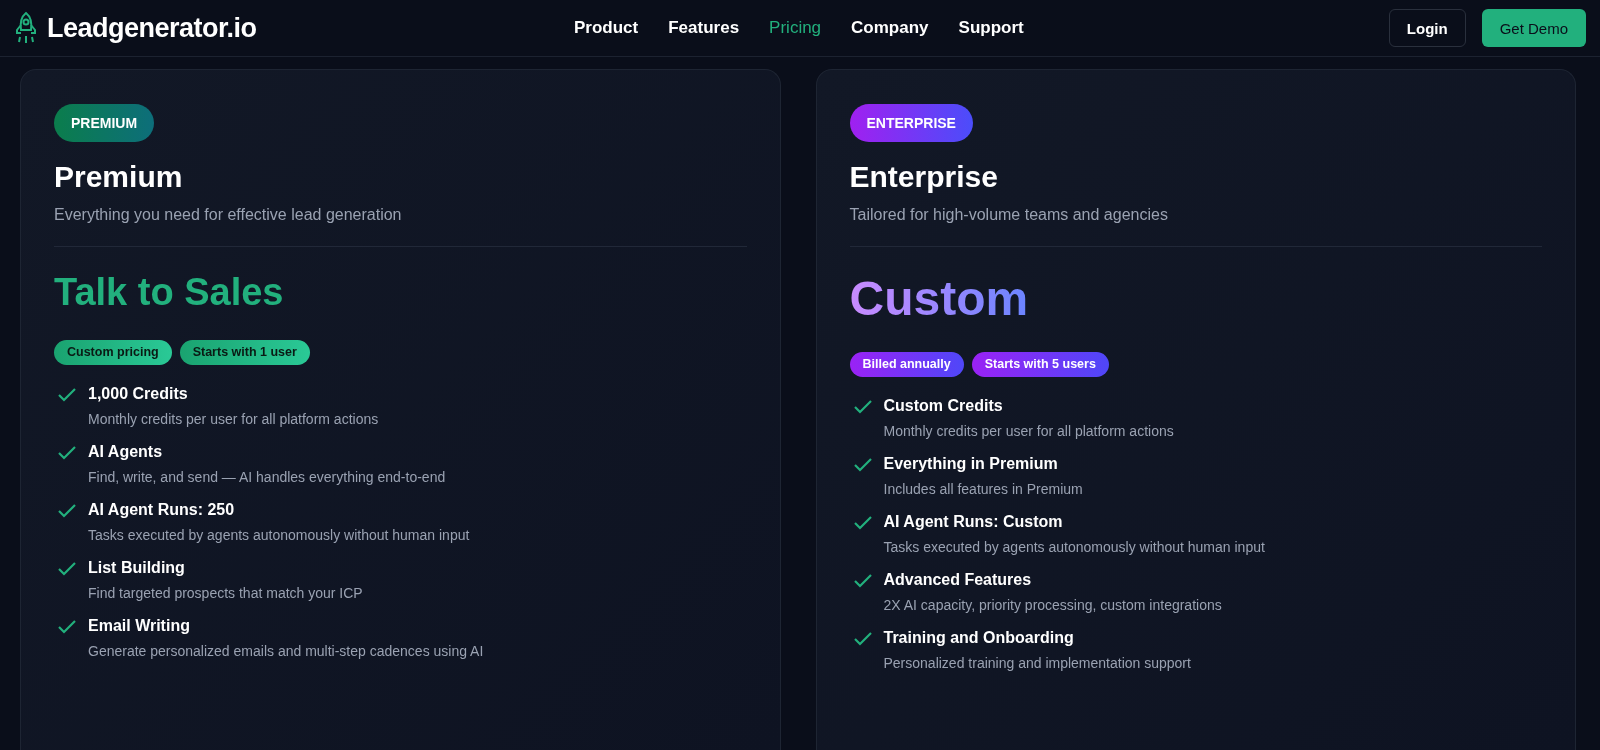 This screenshot has height=750, width=1600. What do you see at coordinates (119, 177) in the screenshot?
I see `plan-title: Premium` at bounding box center [119, 177].